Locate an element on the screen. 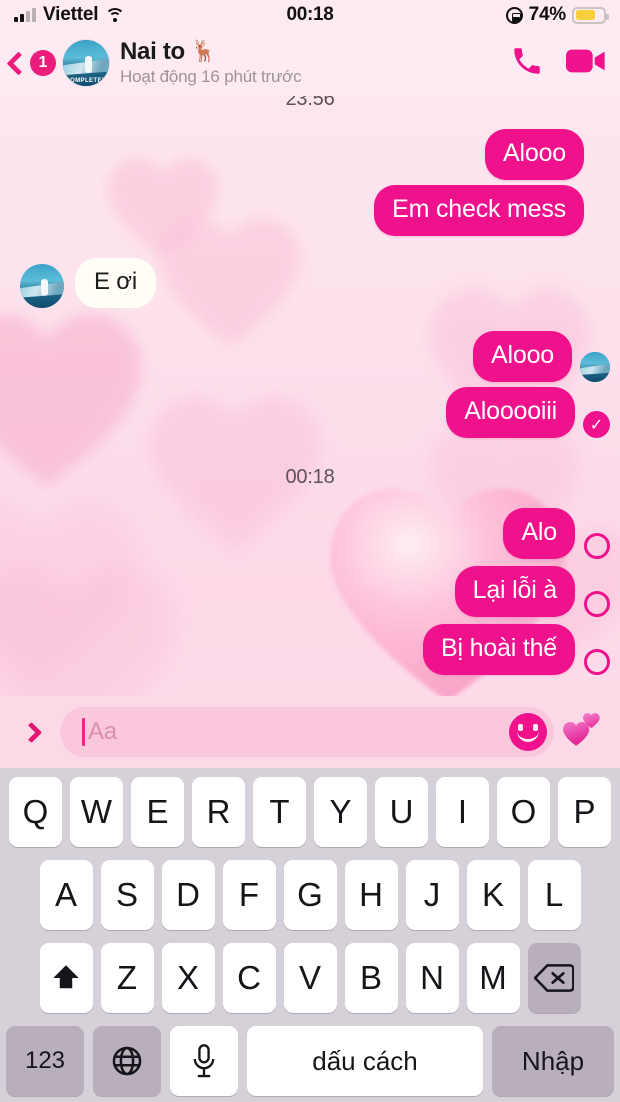 This screenshot has width=620, height=1102. keyboard-row-1: Q W E R T Y U I O P is located at coordinates (310, 812).